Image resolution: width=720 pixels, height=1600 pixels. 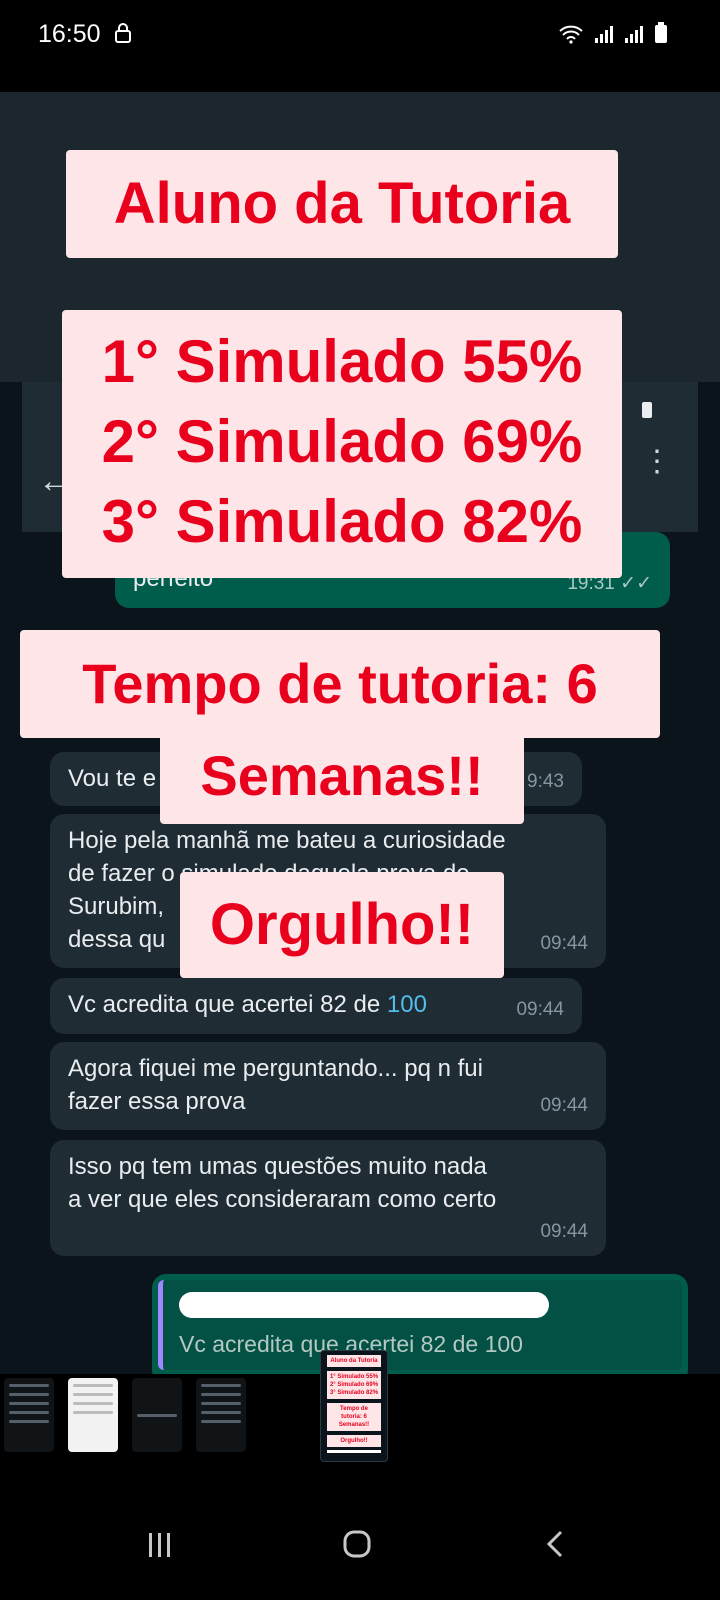 I want to click on score-line-2: 2° Simulado 69%, so click(x=342, y=441).